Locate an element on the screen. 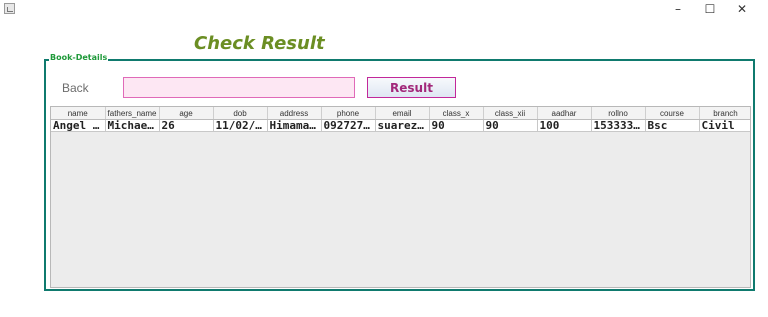 The height and width of the screenshot is (317, 768). table-cell-course: Bsc is located at coordinates (672, 125).